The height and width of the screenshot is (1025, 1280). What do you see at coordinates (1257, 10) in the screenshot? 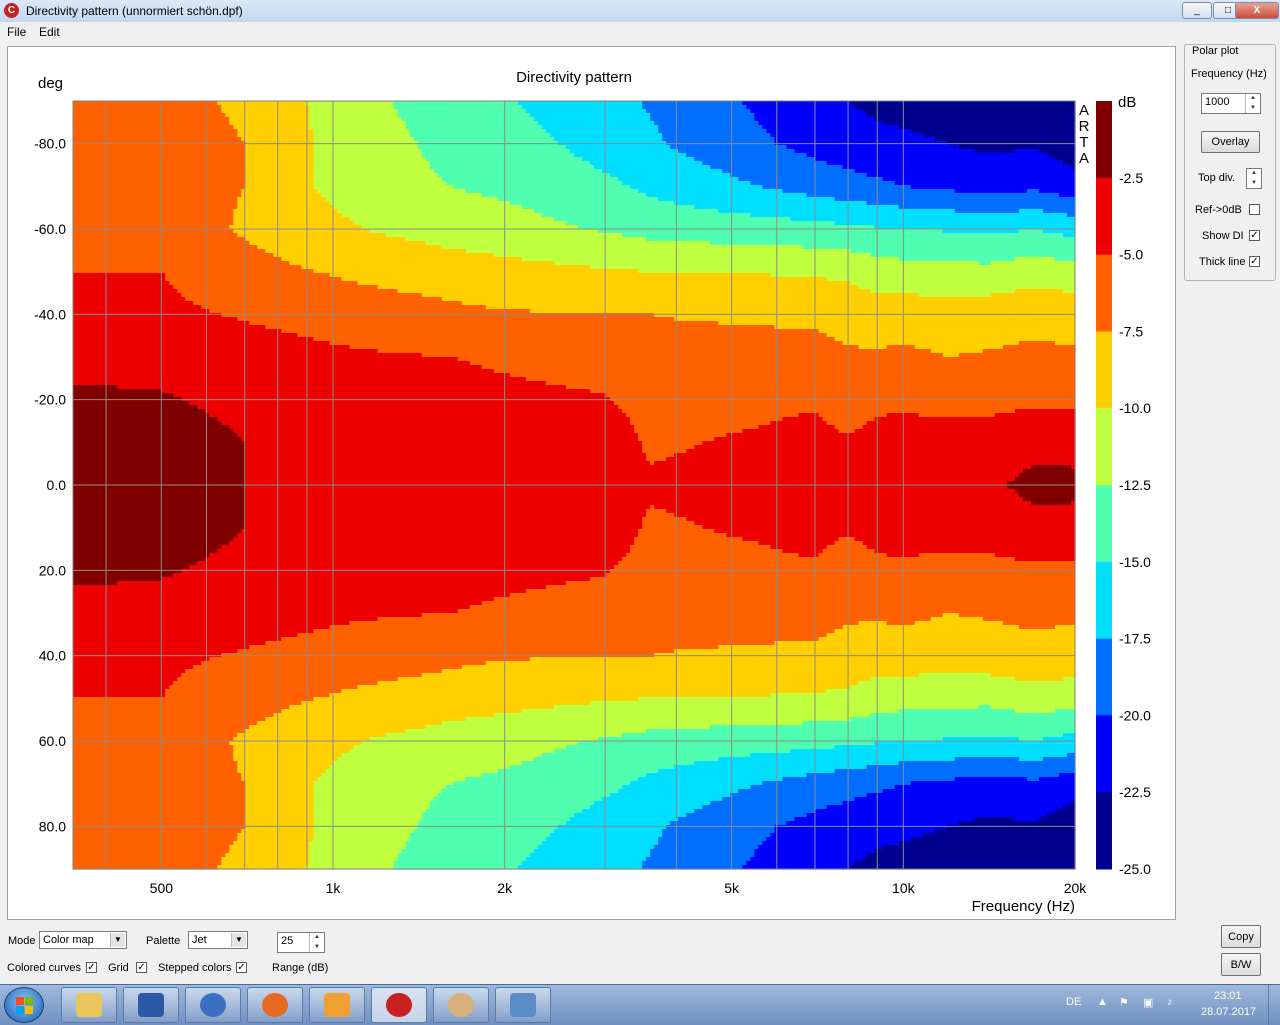
I see `close-button: X` at bounding box center [1257, 10].